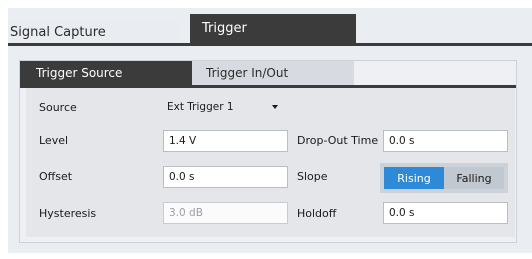 The image size is (532, 259). Describe the element at coordinates (68, 213) in the screenshot. I see `hysteresis-label: Hysteresis` at that location.